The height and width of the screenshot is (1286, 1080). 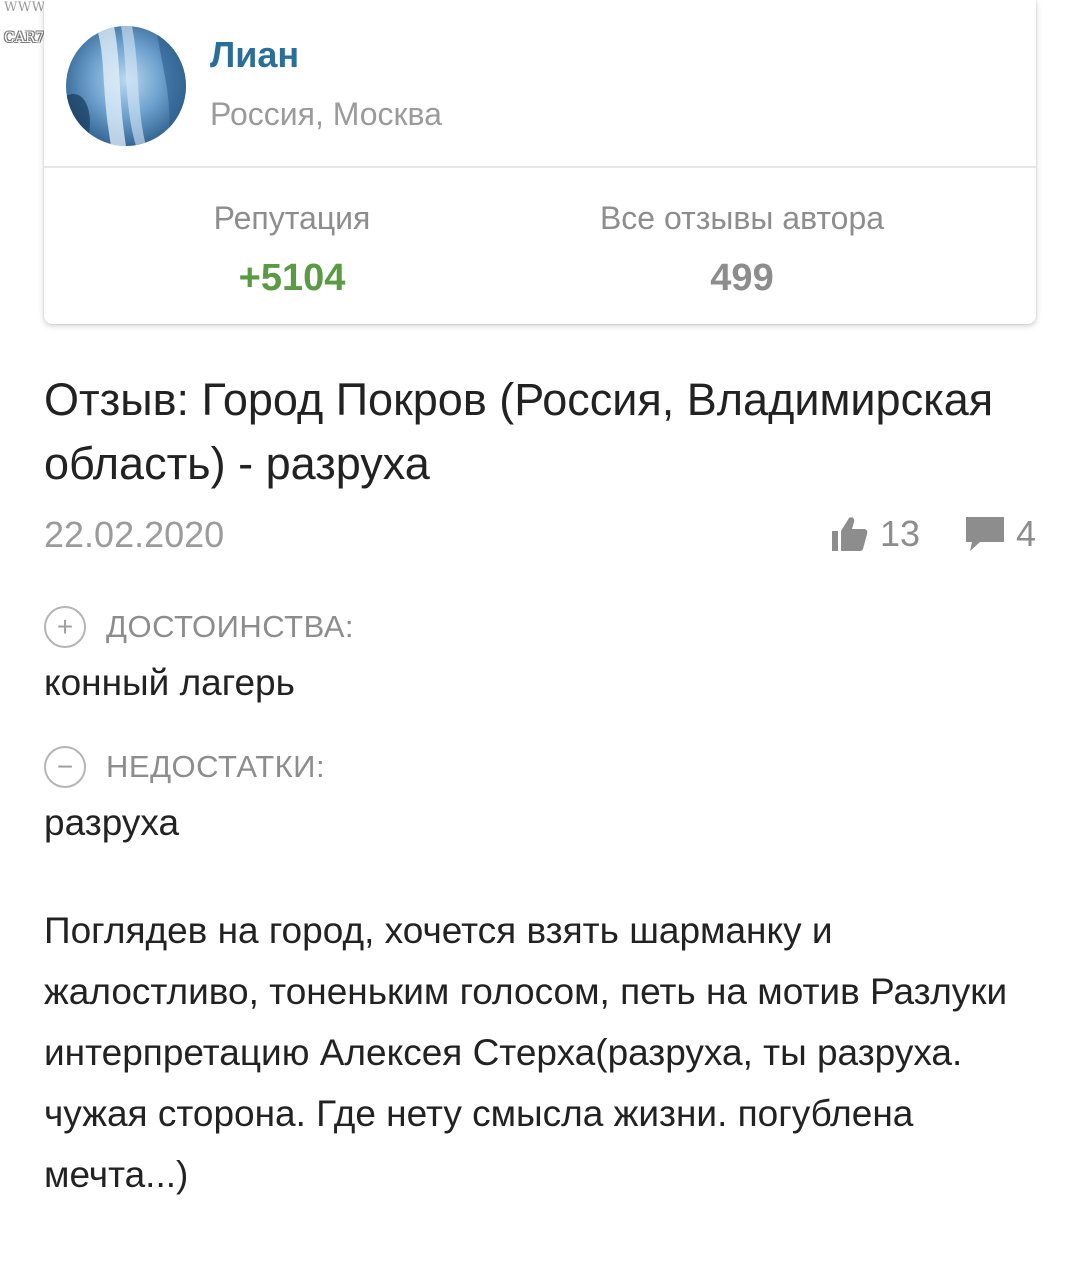 What do you see at coordinates (112, 822) in the screenshot?
I see `cons-text: разруха` at bounding box center [112, 822].